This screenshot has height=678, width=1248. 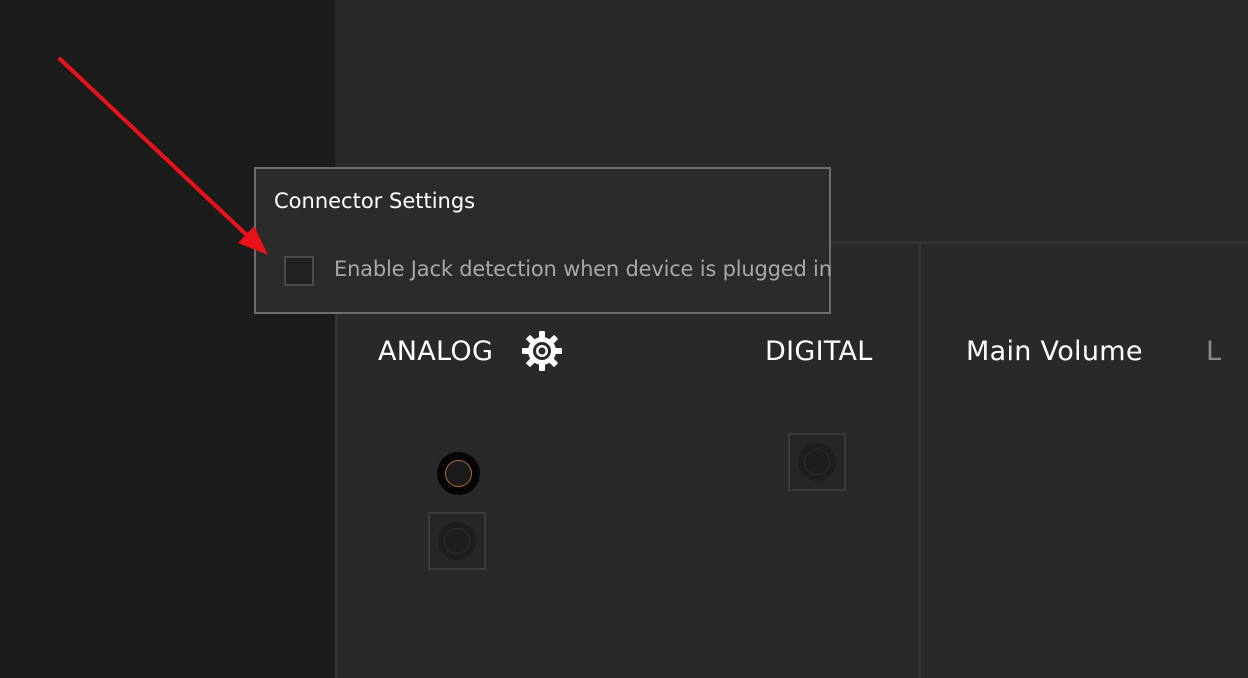 What do you see at coordinates (436, 351) in the screenshot?
I see `analog-title: ANALOG` at bounding box center [436, 351].